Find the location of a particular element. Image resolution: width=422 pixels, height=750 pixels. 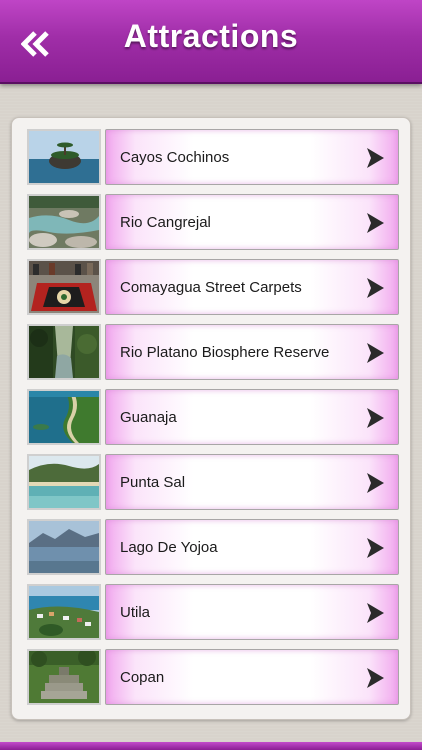

attraction-label: Punta Sal is located at coordinates (153, 482).